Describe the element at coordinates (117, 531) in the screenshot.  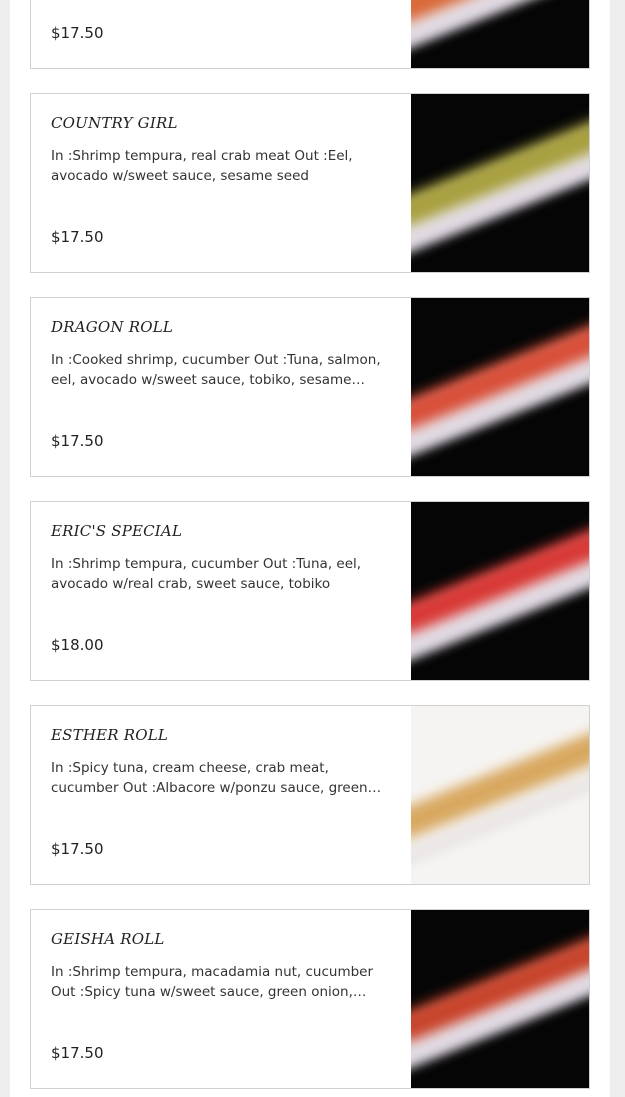
I see `item-name: ERIC'S SPECIAL` at that location.